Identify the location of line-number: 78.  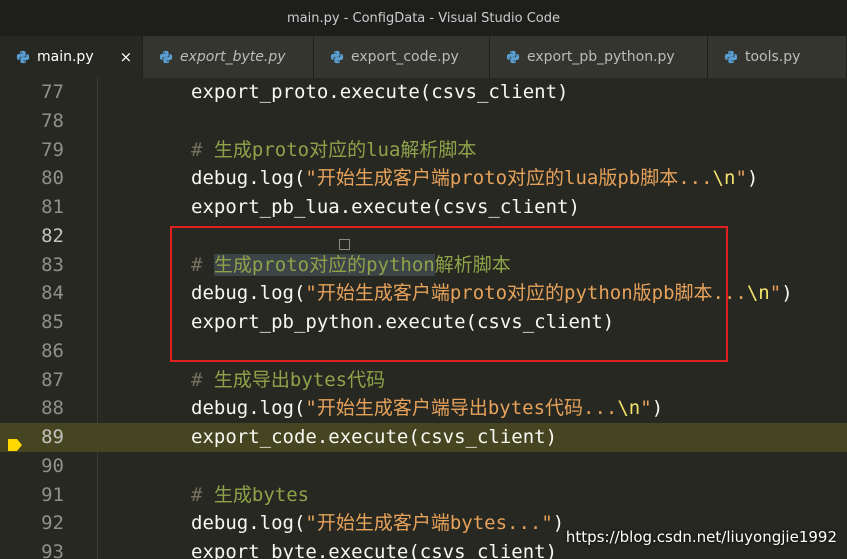
(52, 120).